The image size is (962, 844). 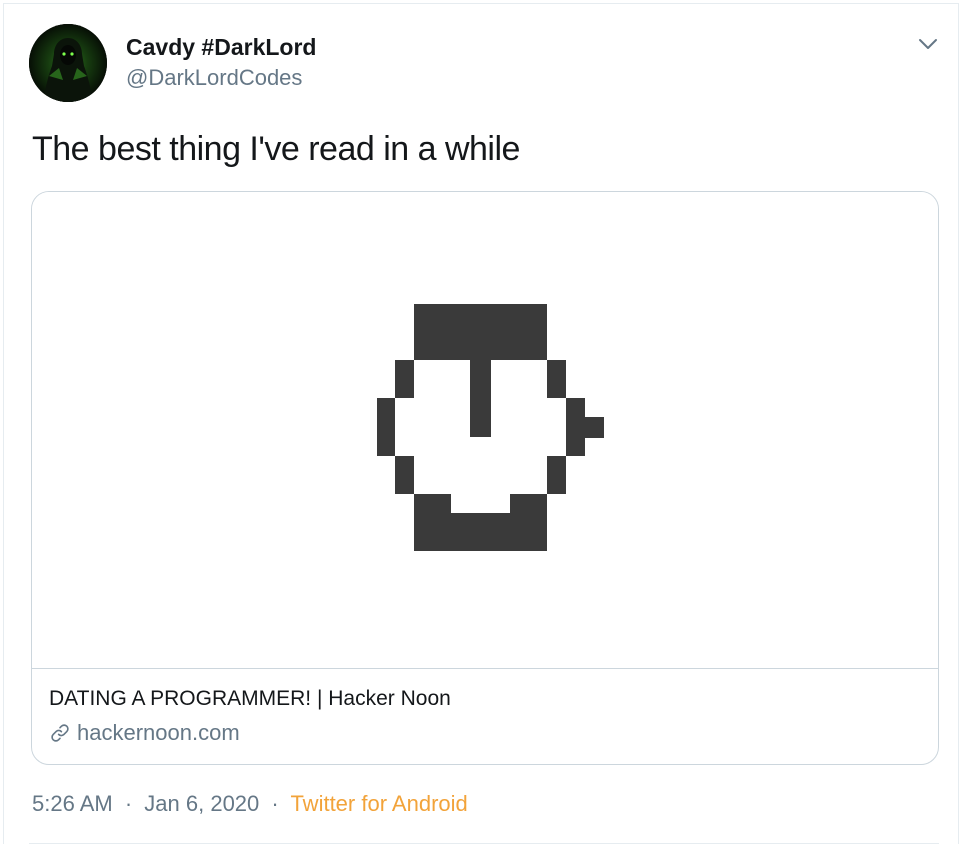 What do you see at coordinates (201, 803) in the screenshot?
I see `tweet-date: Jan 6, 2020` at bounding box center [201, 803].